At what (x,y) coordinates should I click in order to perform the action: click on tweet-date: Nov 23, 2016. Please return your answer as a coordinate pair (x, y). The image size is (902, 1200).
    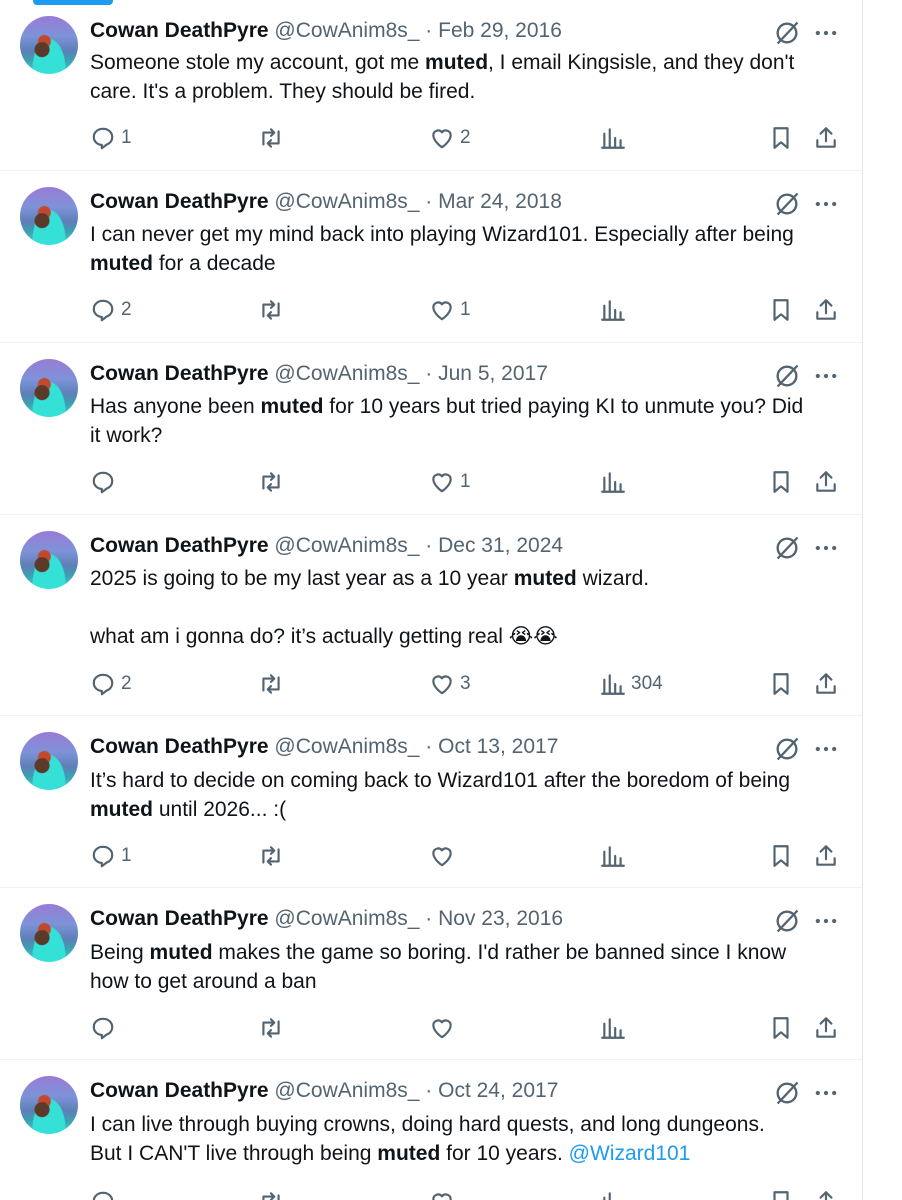
    Looking at the image, I should click on (500, 918).